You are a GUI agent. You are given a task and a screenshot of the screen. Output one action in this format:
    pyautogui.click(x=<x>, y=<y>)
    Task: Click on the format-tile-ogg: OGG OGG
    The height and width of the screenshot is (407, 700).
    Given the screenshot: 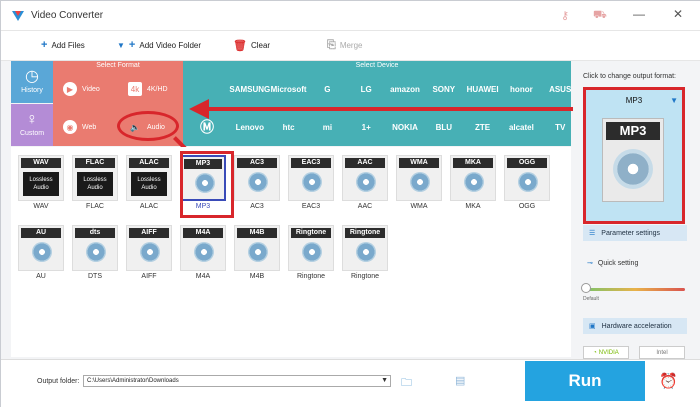 What is the action you would take?
    pyautogui.click(x=527, y=185)
    